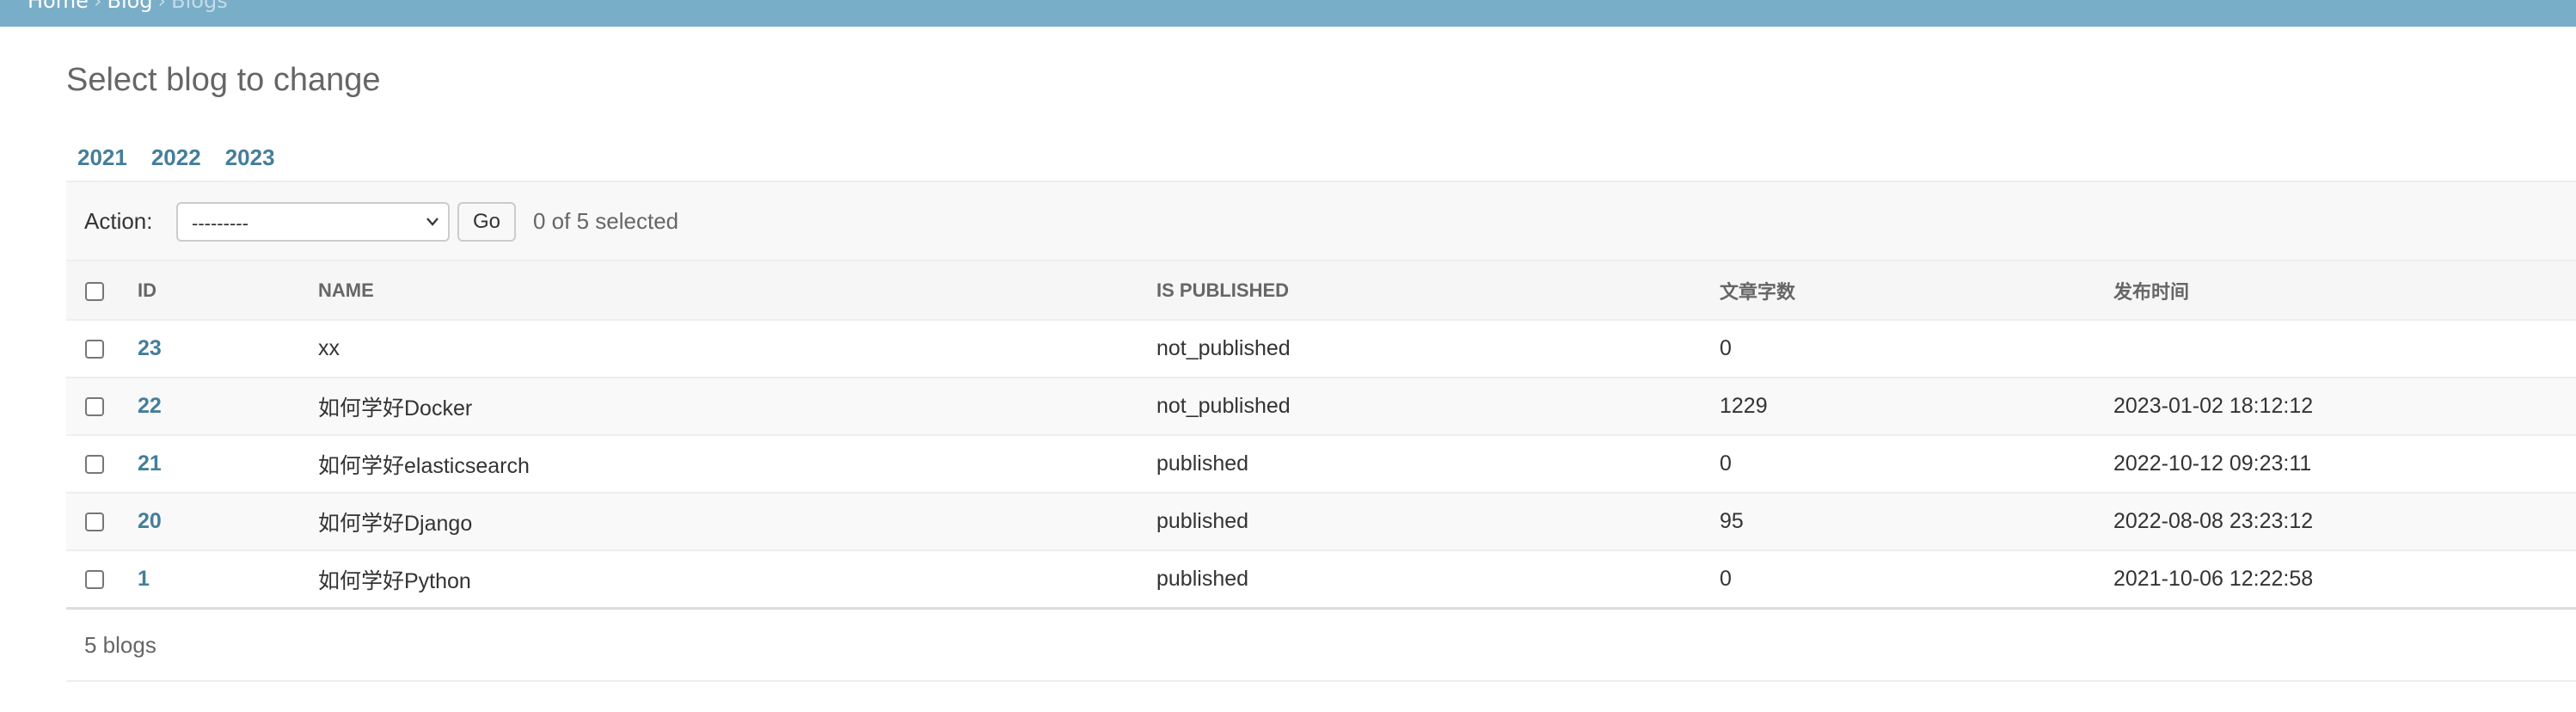  Describe the element at coordinates (1321, 647) in the screenshot. I see `paginator: 5 blogs` at that location.